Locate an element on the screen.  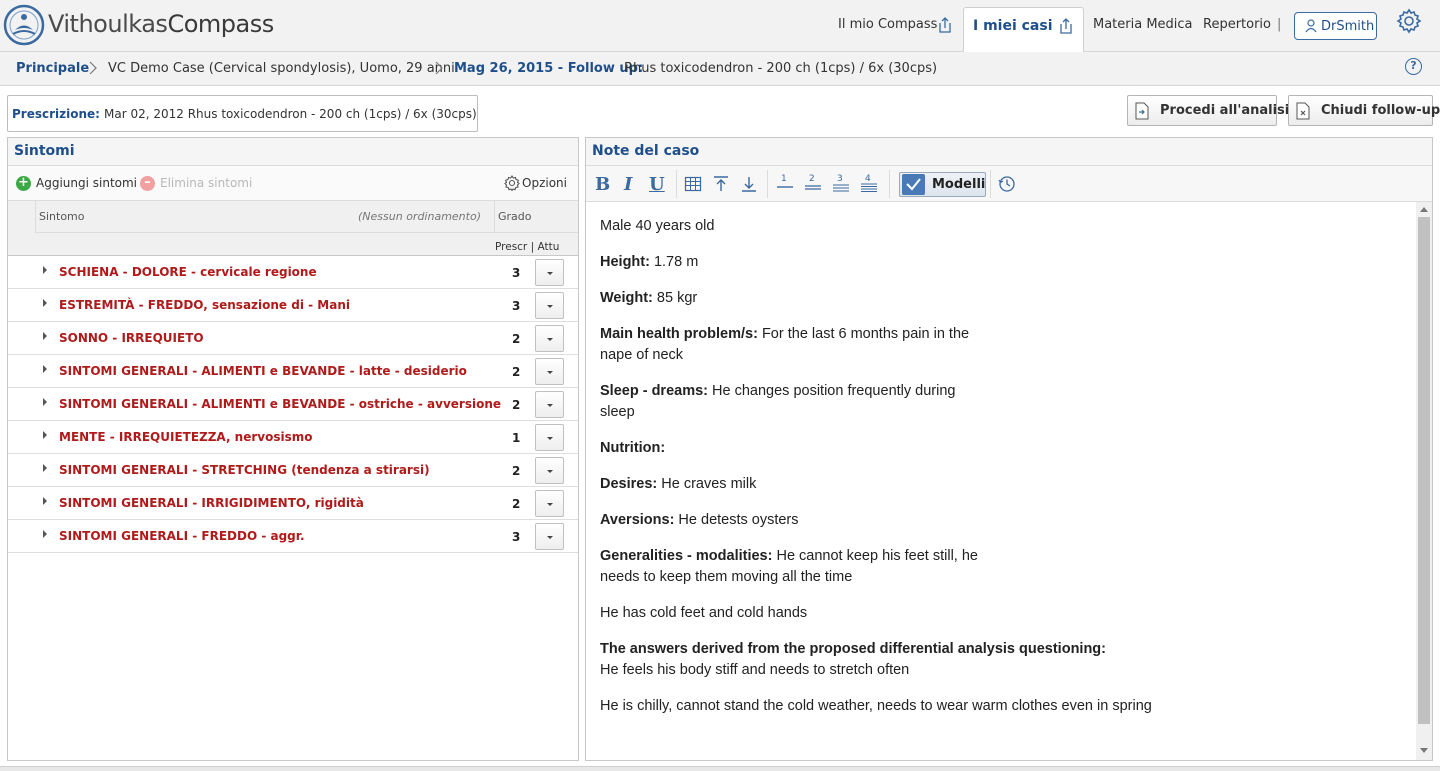
symptoms-title: Sintomi is located at coordinates (44, 151).